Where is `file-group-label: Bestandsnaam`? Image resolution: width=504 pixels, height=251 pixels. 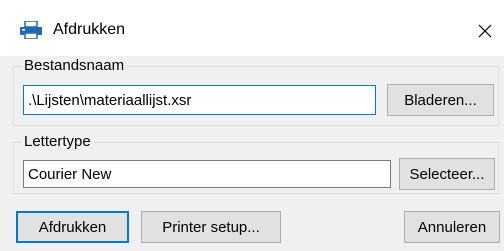 file-group-label: Bestandsnaam is located at coordinates (74, 66).